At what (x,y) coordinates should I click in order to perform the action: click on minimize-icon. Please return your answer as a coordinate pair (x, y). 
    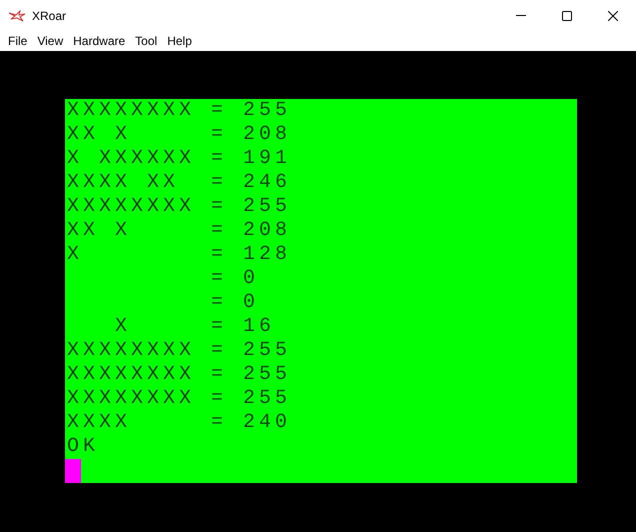
    Looking at the image, I should click on (521, 15).